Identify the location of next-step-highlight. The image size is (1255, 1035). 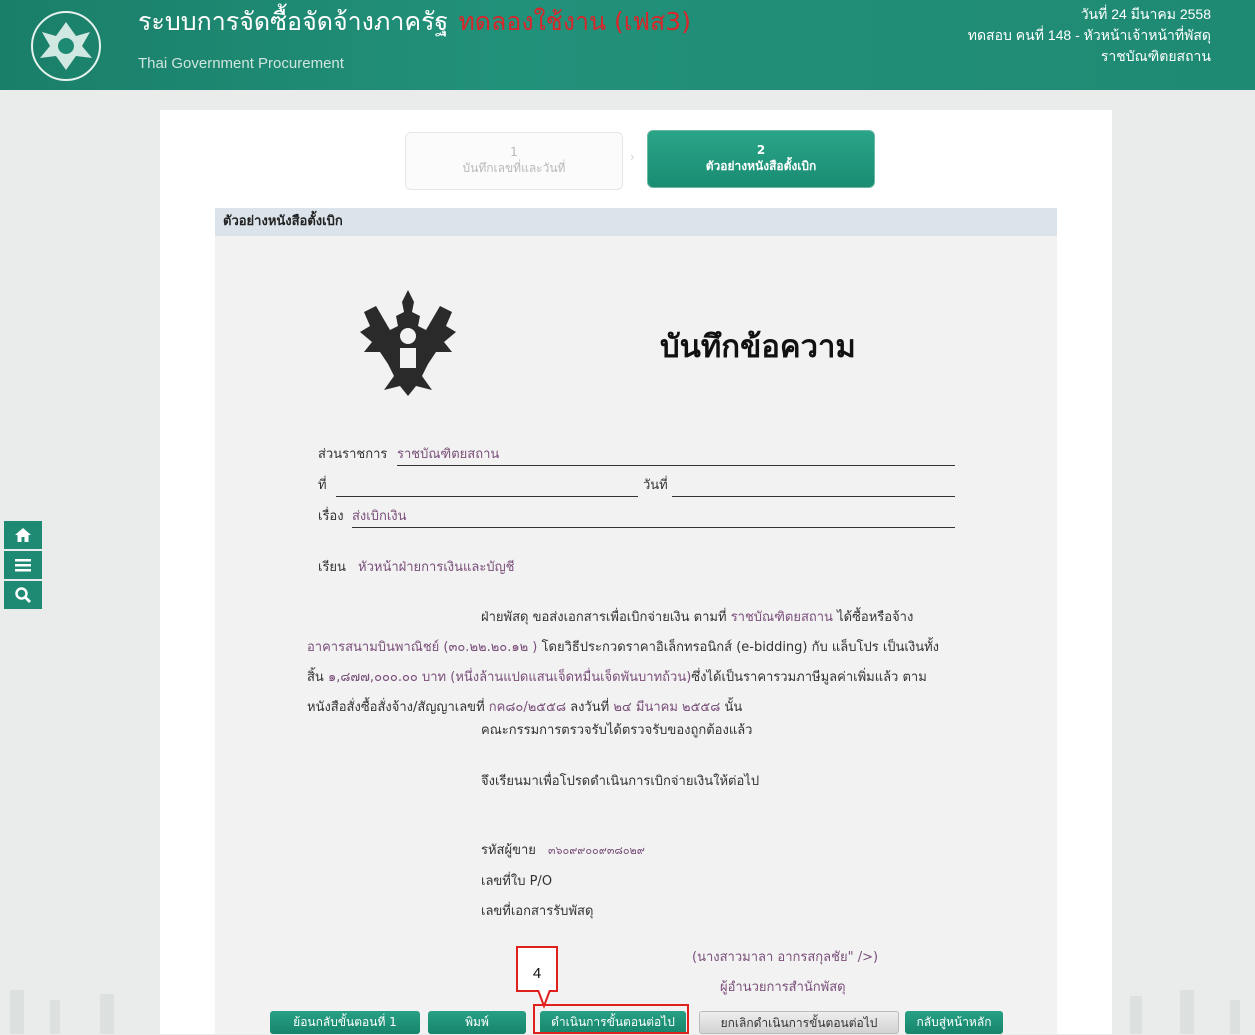
(611, 1019).